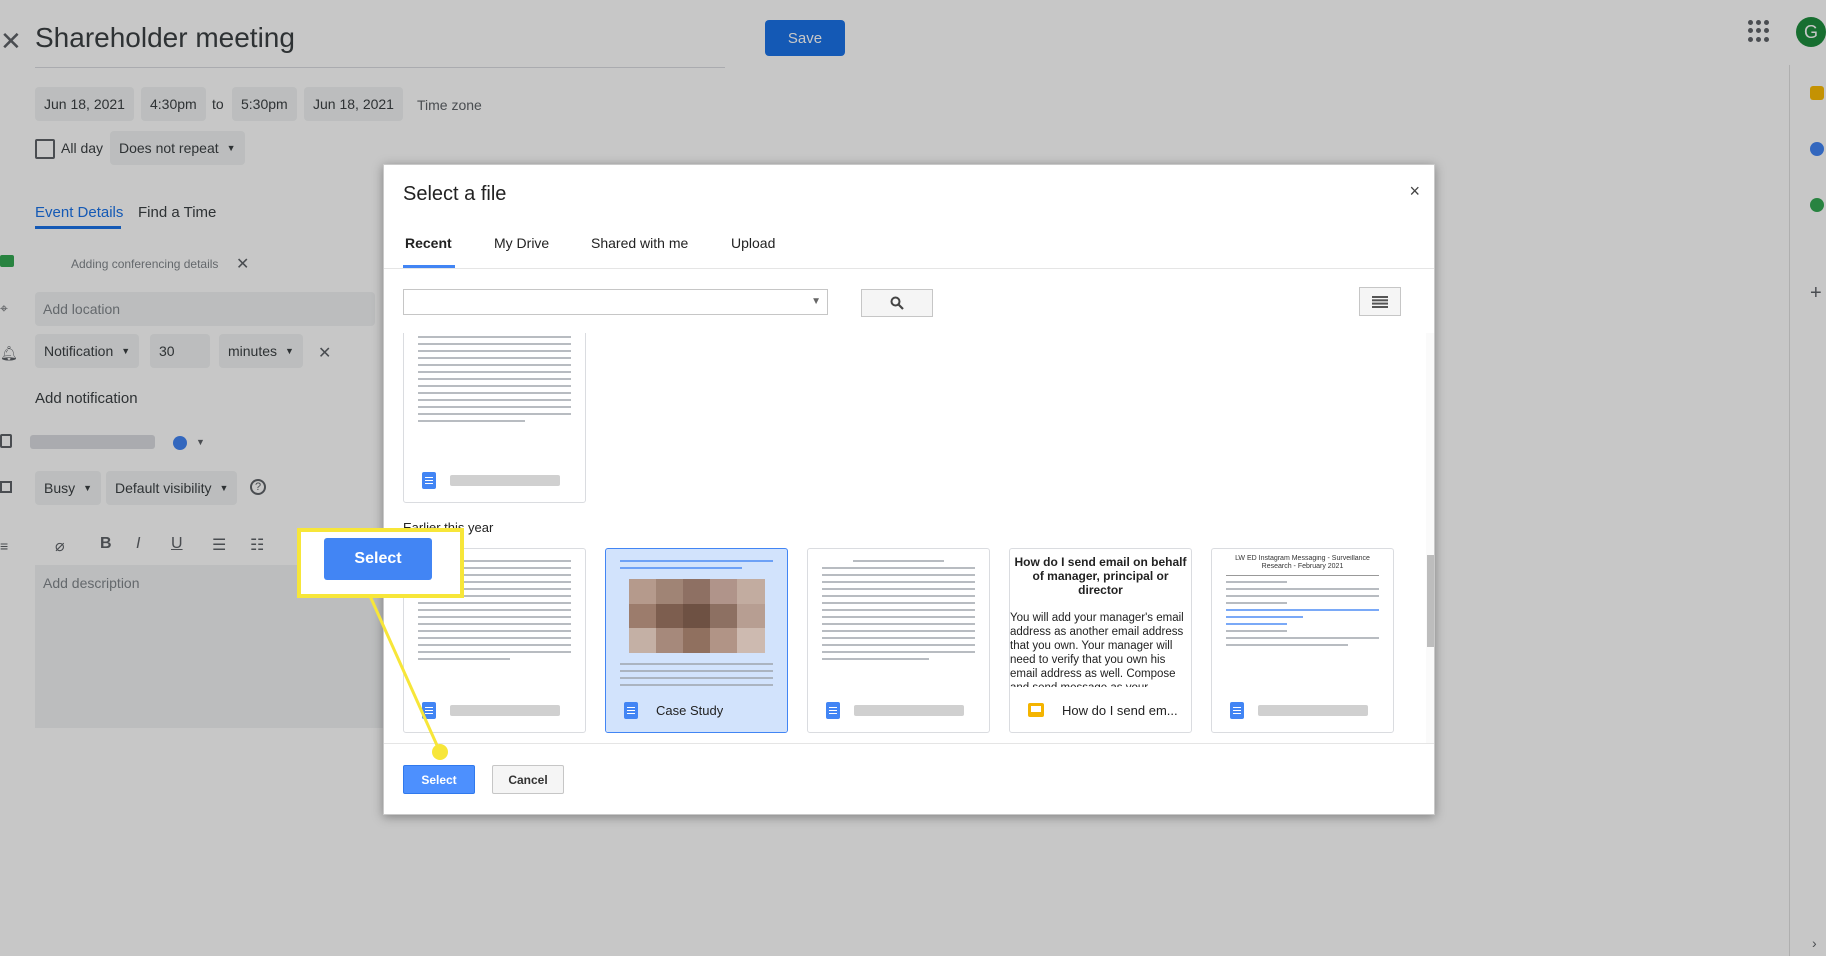 This screenshot has width=1826, height=956. What do you see at coordinates (521, 243) in the screenshot?
I see `tab-my-drive: My Drive` at bounding box center [521, 243].